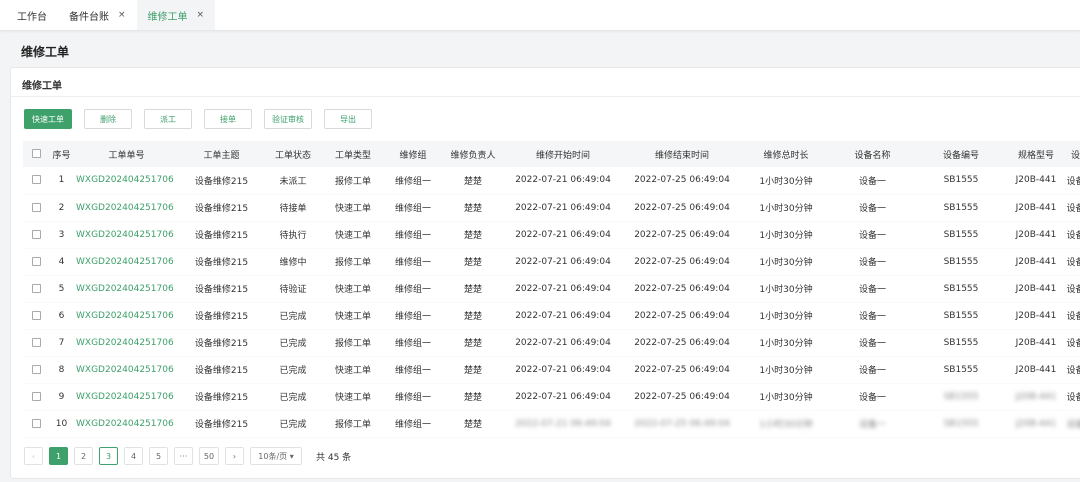 The height and width of the screenshot is (482, 1080). What do you see at coordinates (48, 119) in the screenshot?
I see `quick-order-button: 快速工单` at bounding box center [48, 119].